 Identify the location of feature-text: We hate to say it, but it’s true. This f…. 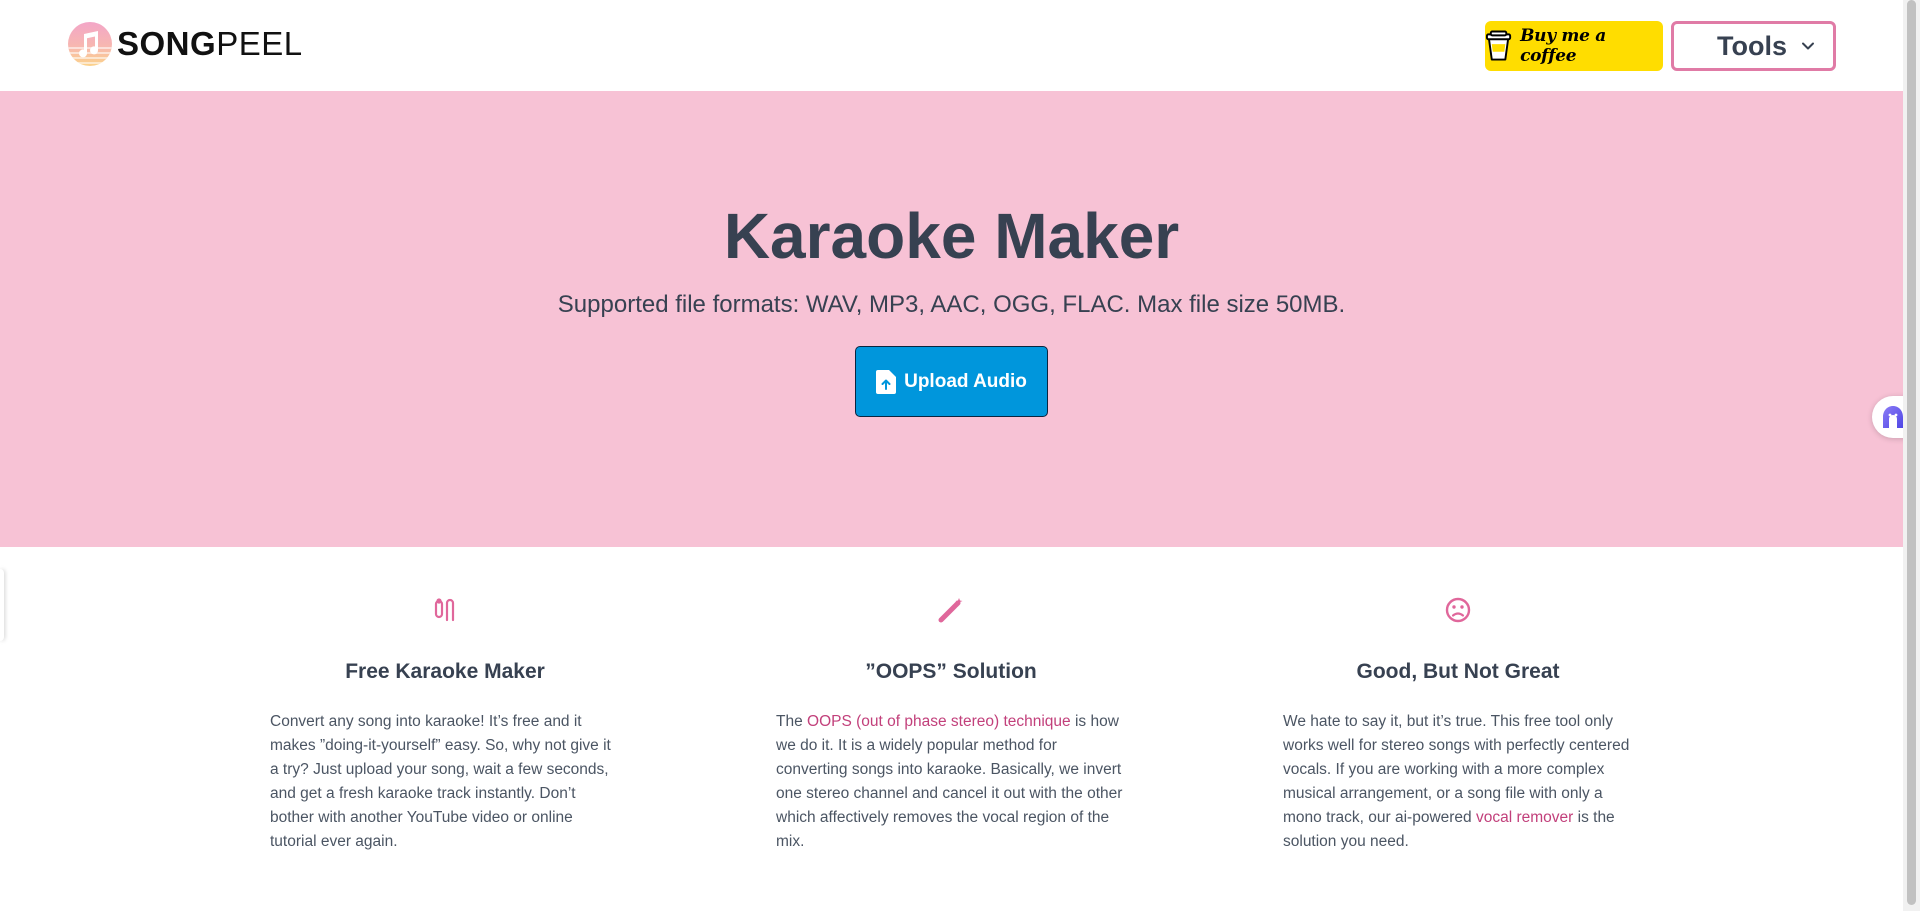
(1458, 782).